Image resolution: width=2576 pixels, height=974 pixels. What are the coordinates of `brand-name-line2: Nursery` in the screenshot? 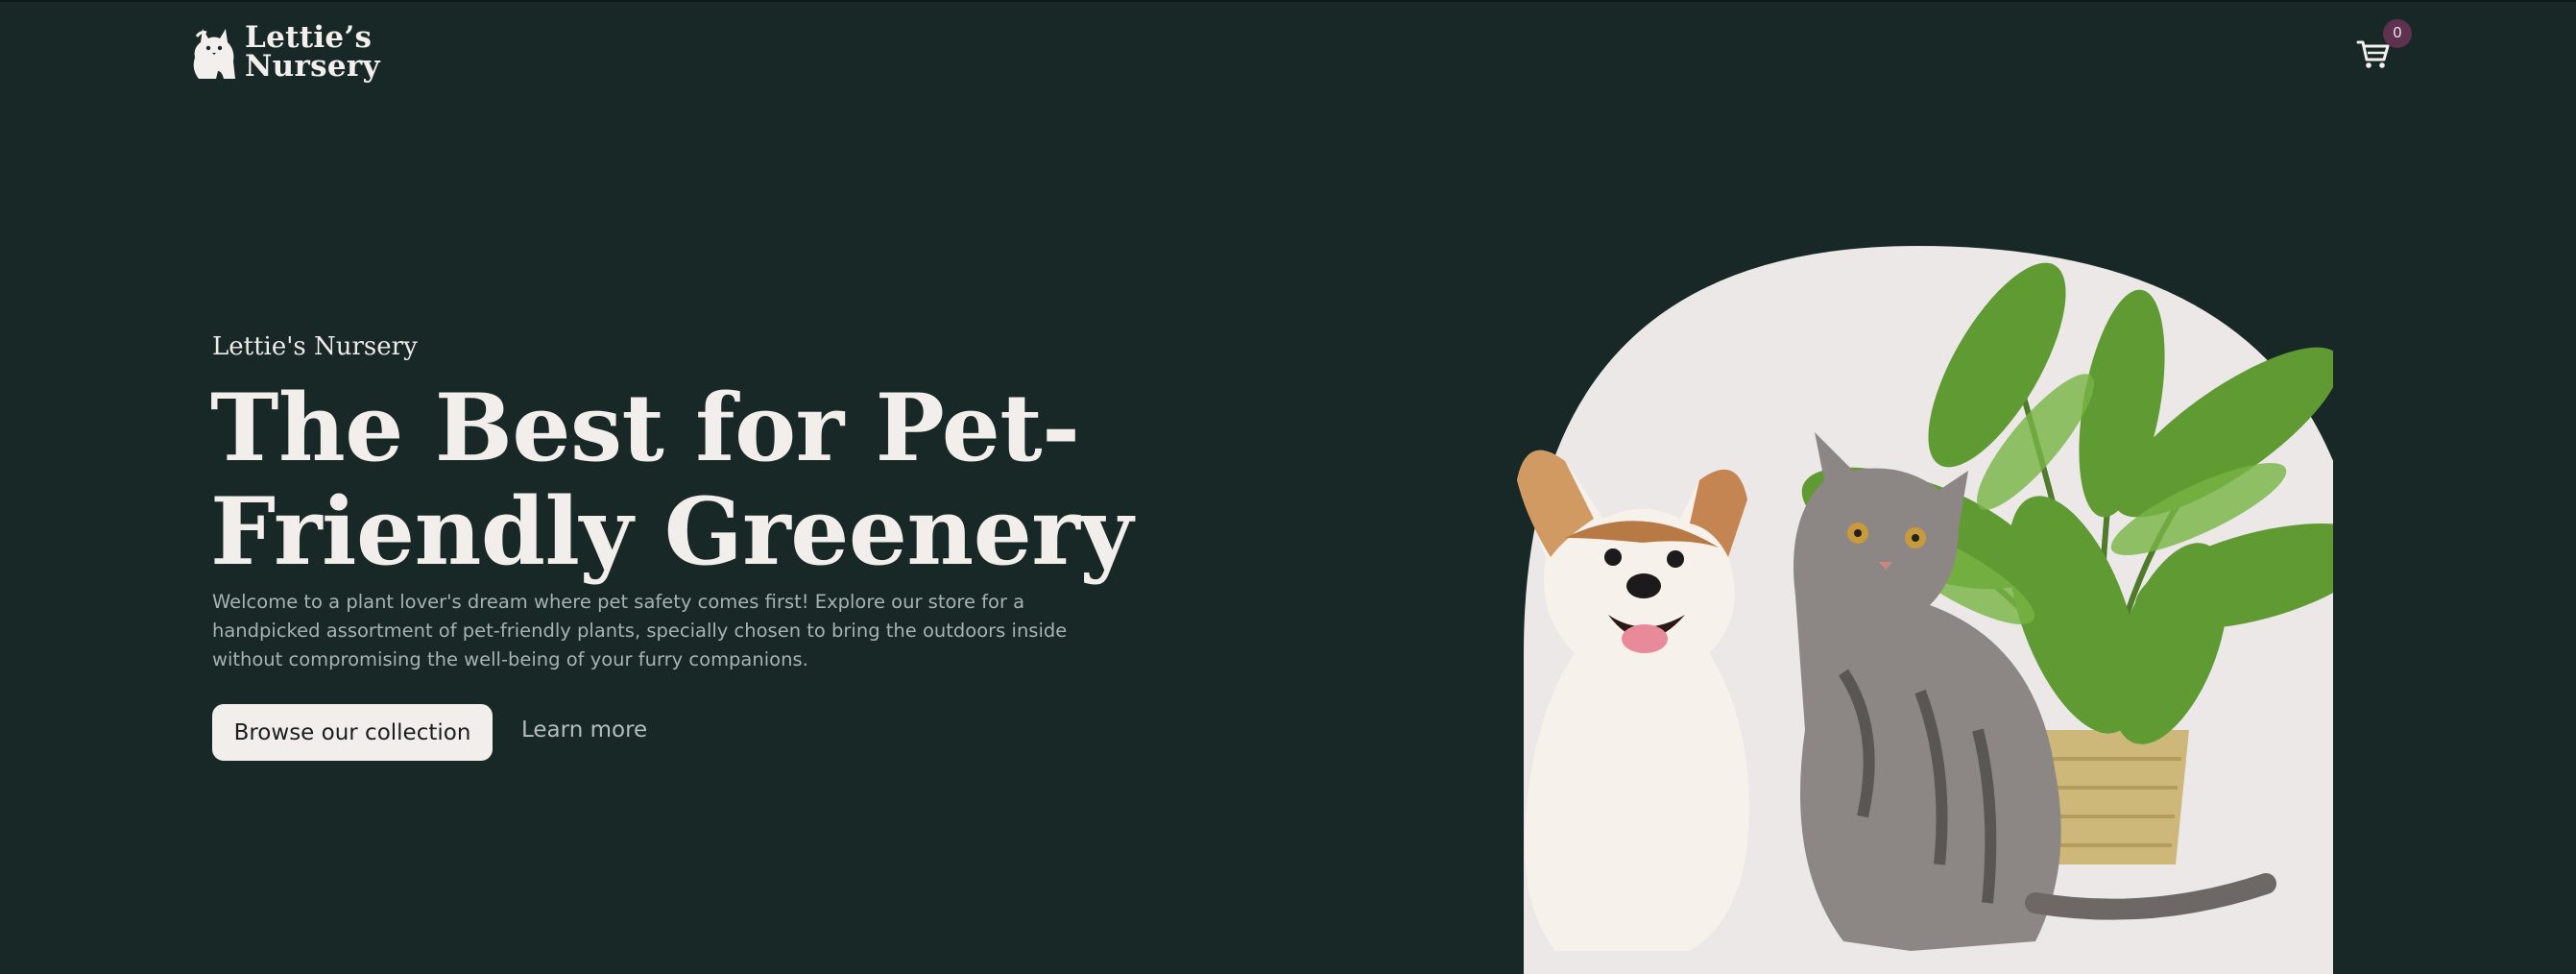 It's located at (312, 66).